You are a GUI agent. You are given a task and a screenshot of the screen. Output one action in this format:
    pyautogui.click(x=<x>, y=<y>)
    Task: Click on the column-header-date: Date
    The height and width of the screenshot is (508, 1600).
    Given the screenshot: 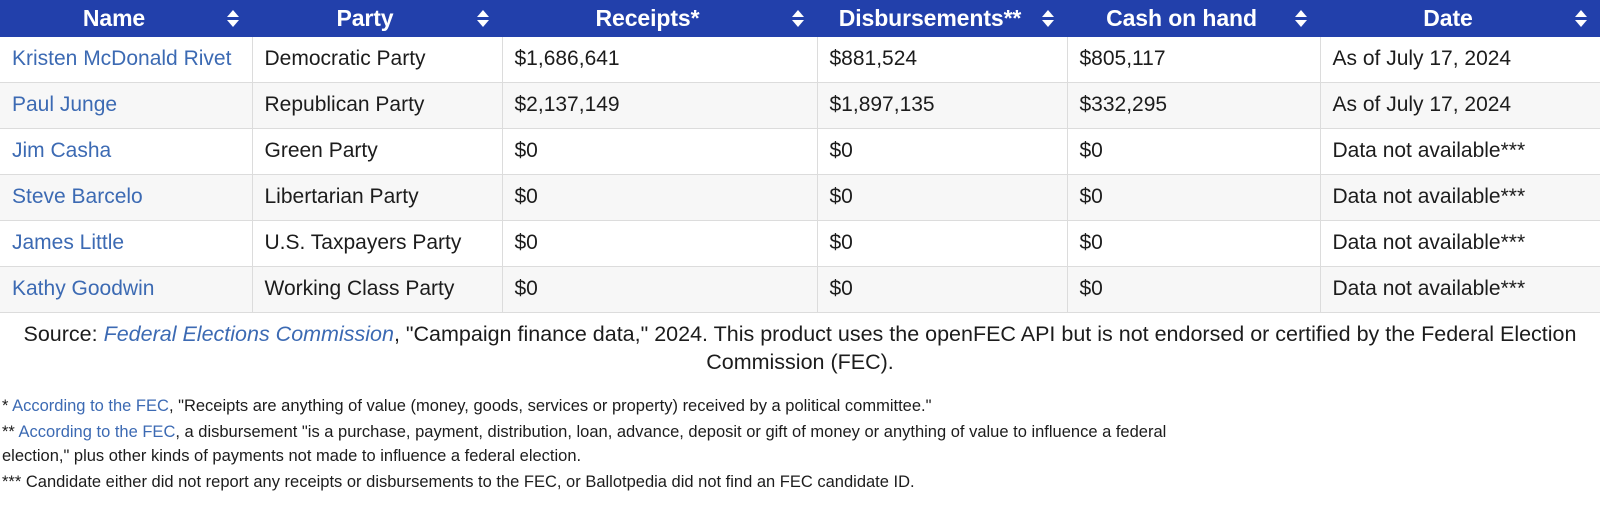 What is the action you would take?
    pyautogui.click(x=1460, y=18)
    